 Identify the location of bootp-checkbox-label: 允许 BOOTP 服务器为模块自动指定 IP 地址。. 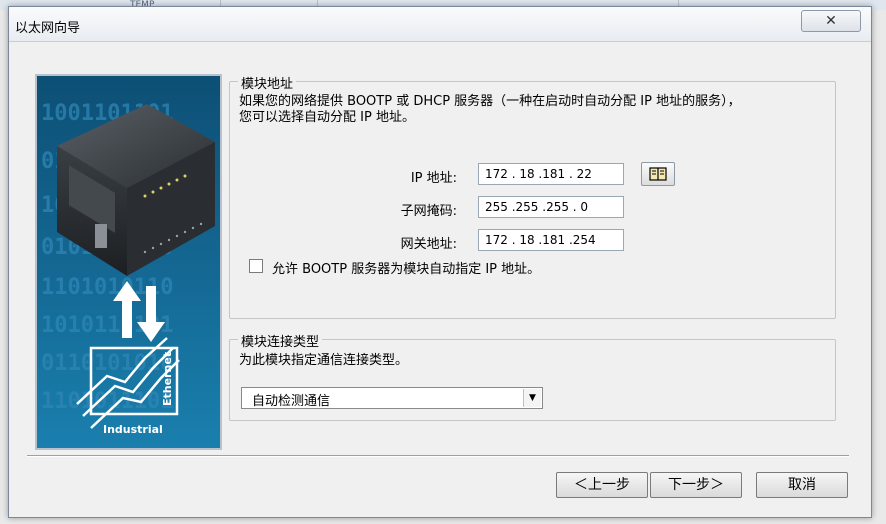
(406, 267).